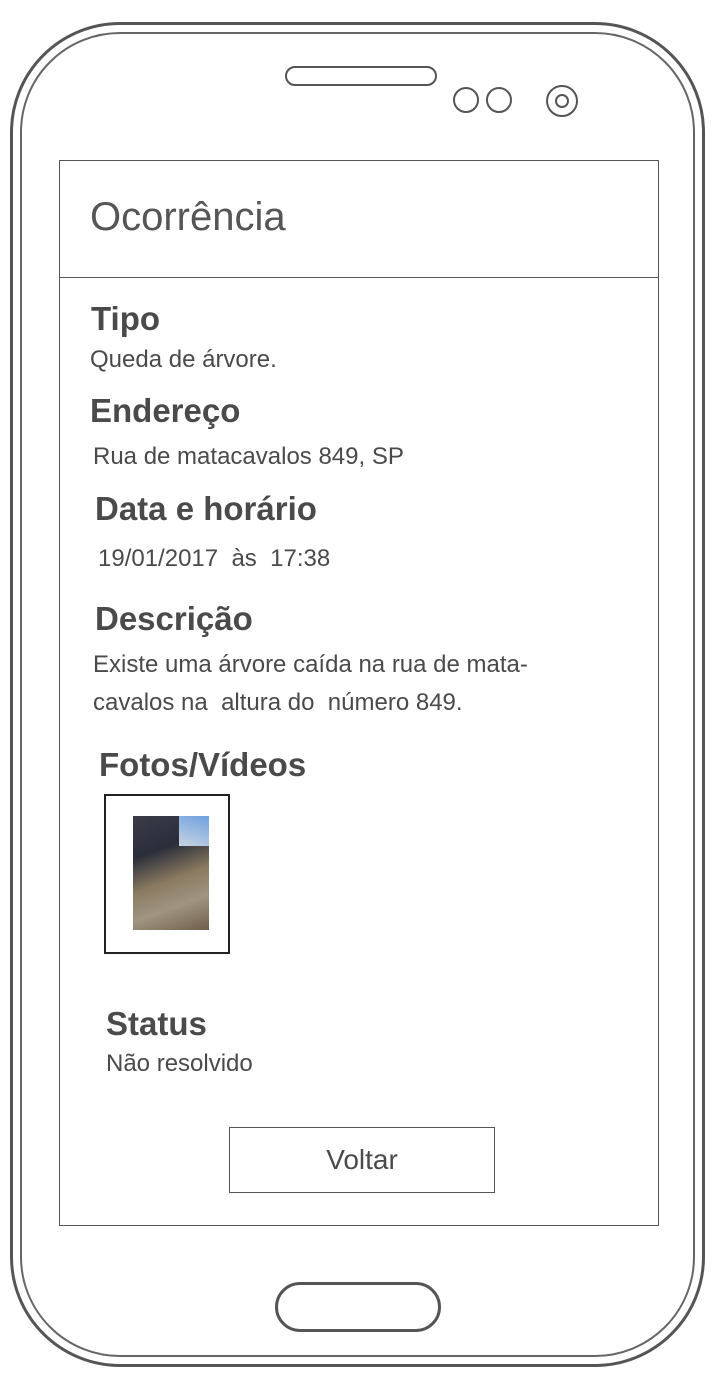 The image size is (720, 1382). I want to click on home-button, so click(358, 1307).